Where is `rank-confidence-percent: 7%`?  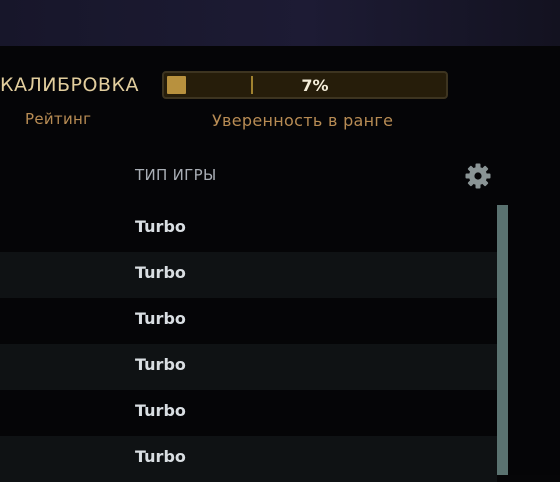
rank-confidence-percent: 7% is located at coordinates (315, 85).